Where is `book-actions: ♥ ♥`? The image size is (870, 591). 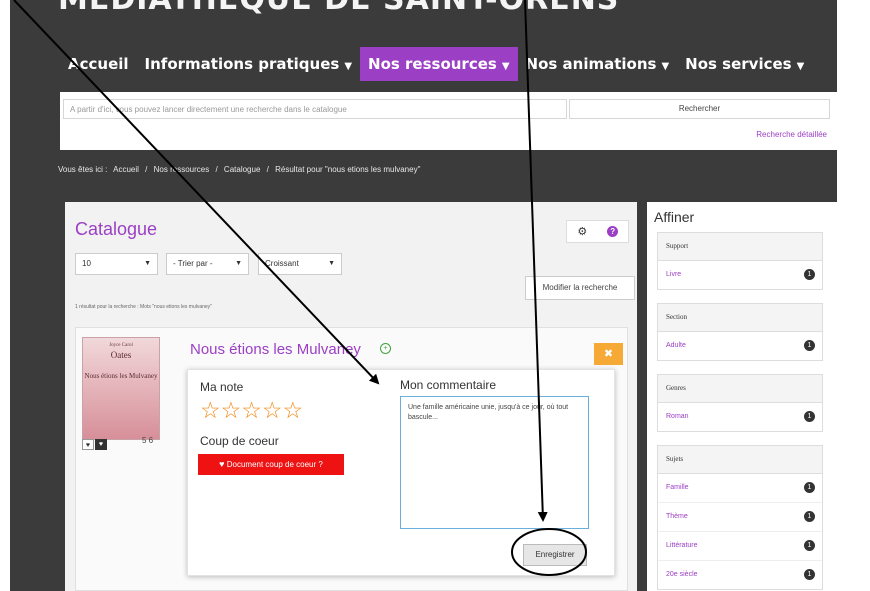 book-actions: ♥ ♥ is located at coordinates (95, 444).